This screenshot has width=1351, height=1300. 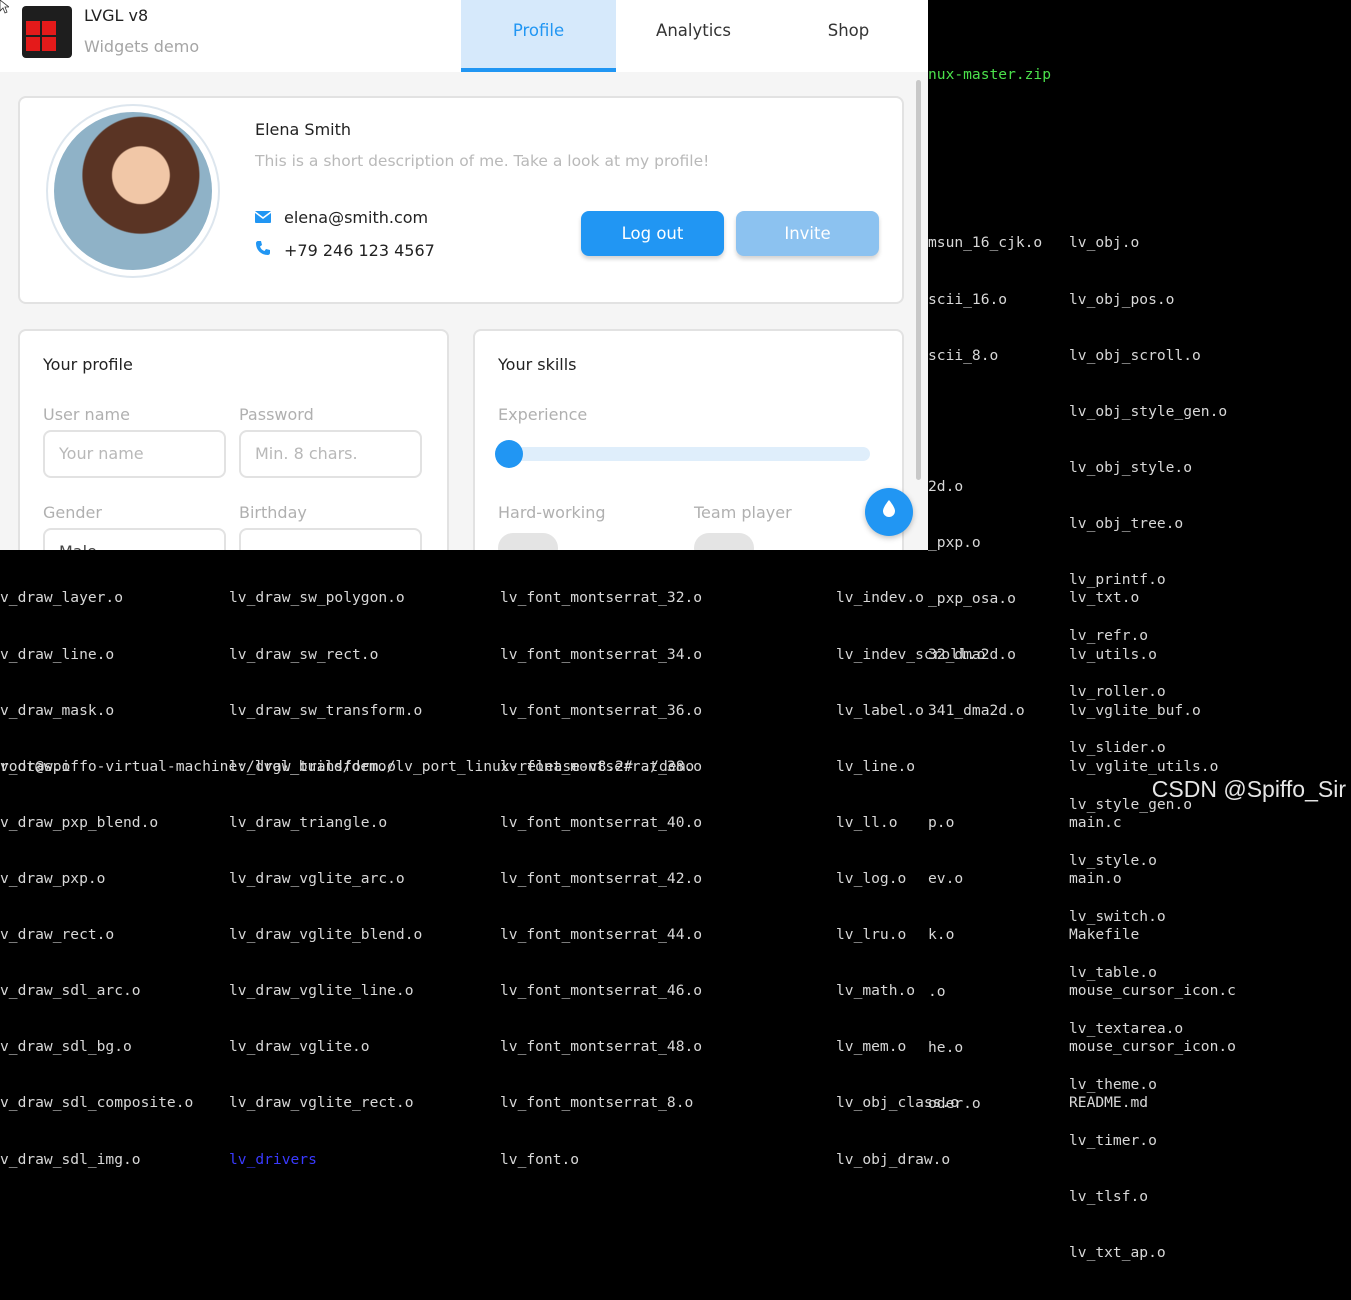 What do you see at coordinates (743, 512) in the screenshot?
I see `teamplayer-label: Team player` at bounding box center [743, 512].